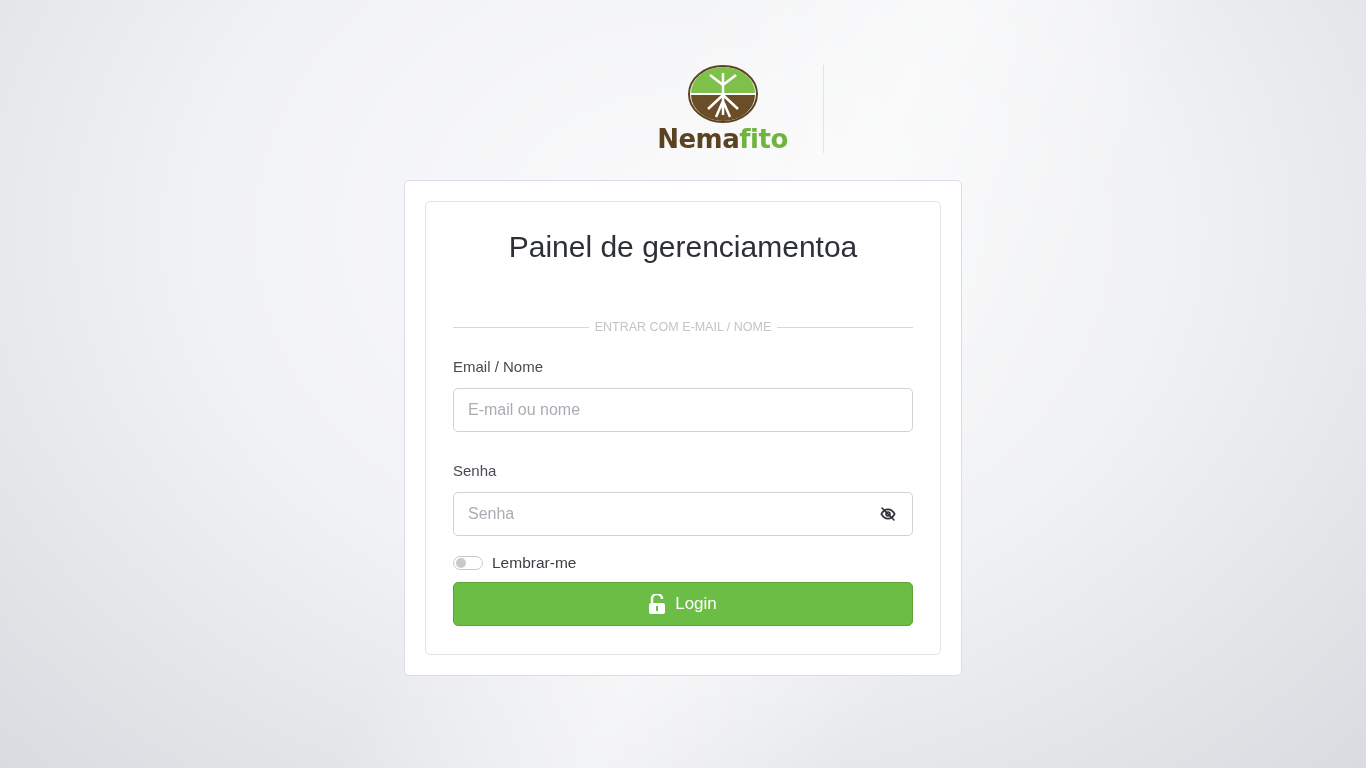 This screenshot has width=1366, height=768. What do you see at coordinates (657, 604) in the screenshot?
I see `unlock-icon` at bounding box center [657, 604].